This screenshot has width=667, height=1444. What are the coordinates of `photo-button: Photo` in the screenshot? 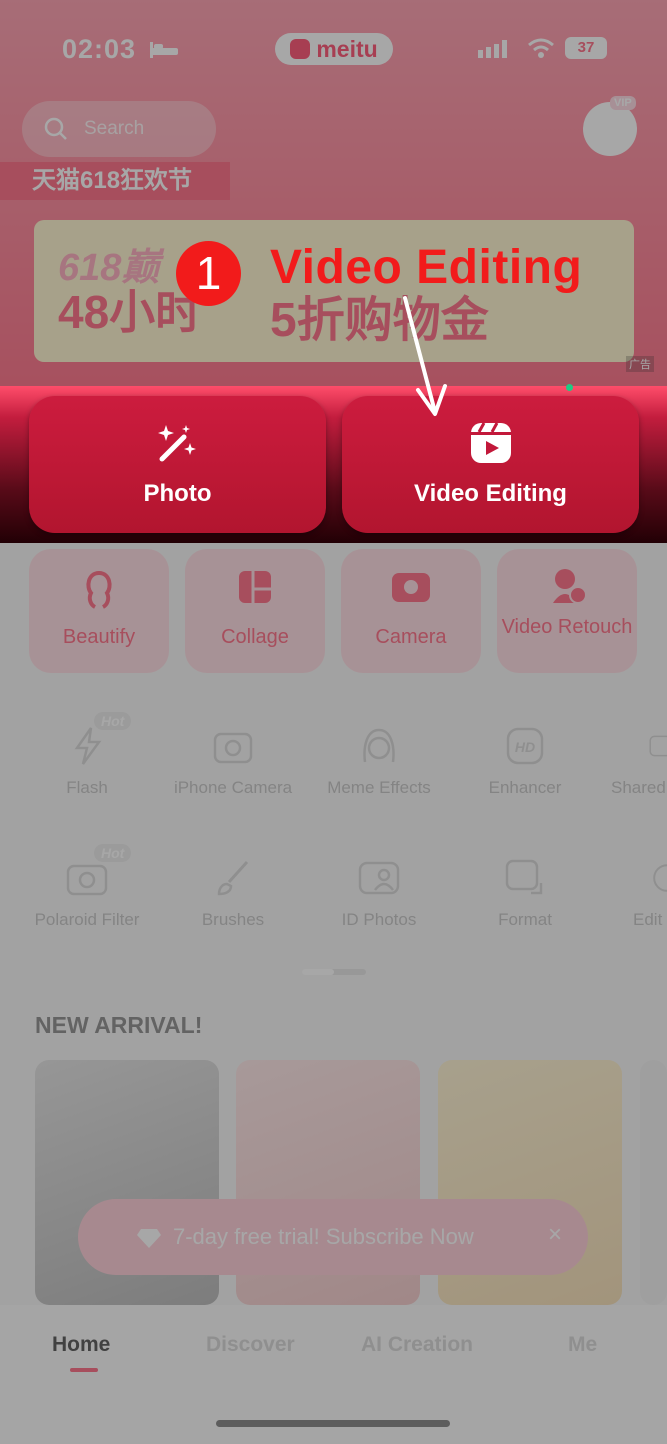 It's located at (177, 464).